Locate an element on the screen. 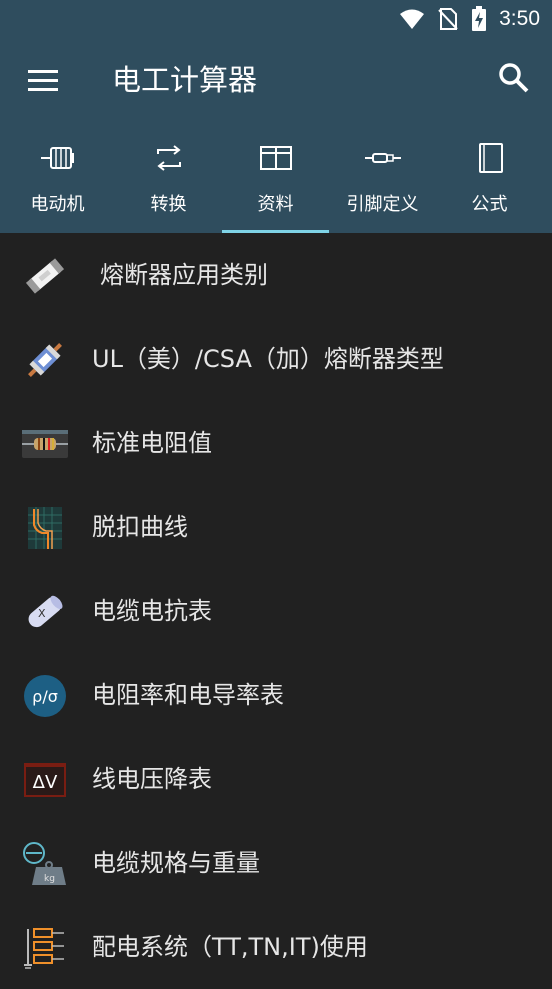  resistor-icon is located at coordinates (45, 444).